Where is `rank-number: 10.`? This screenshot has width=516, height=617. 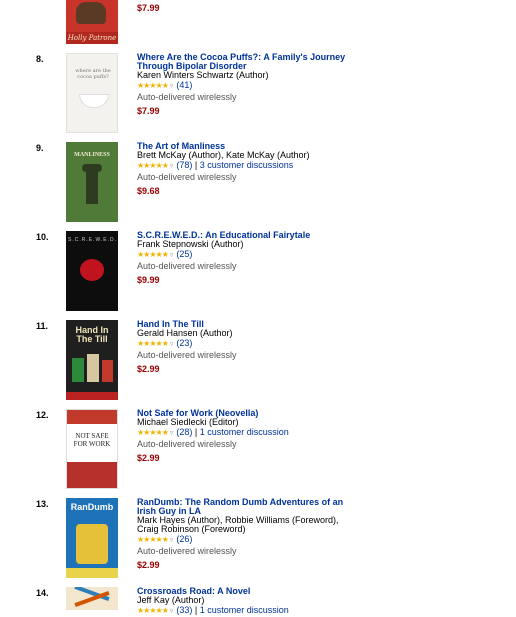 rank-number: 10. is located at coordinates (42, 237).